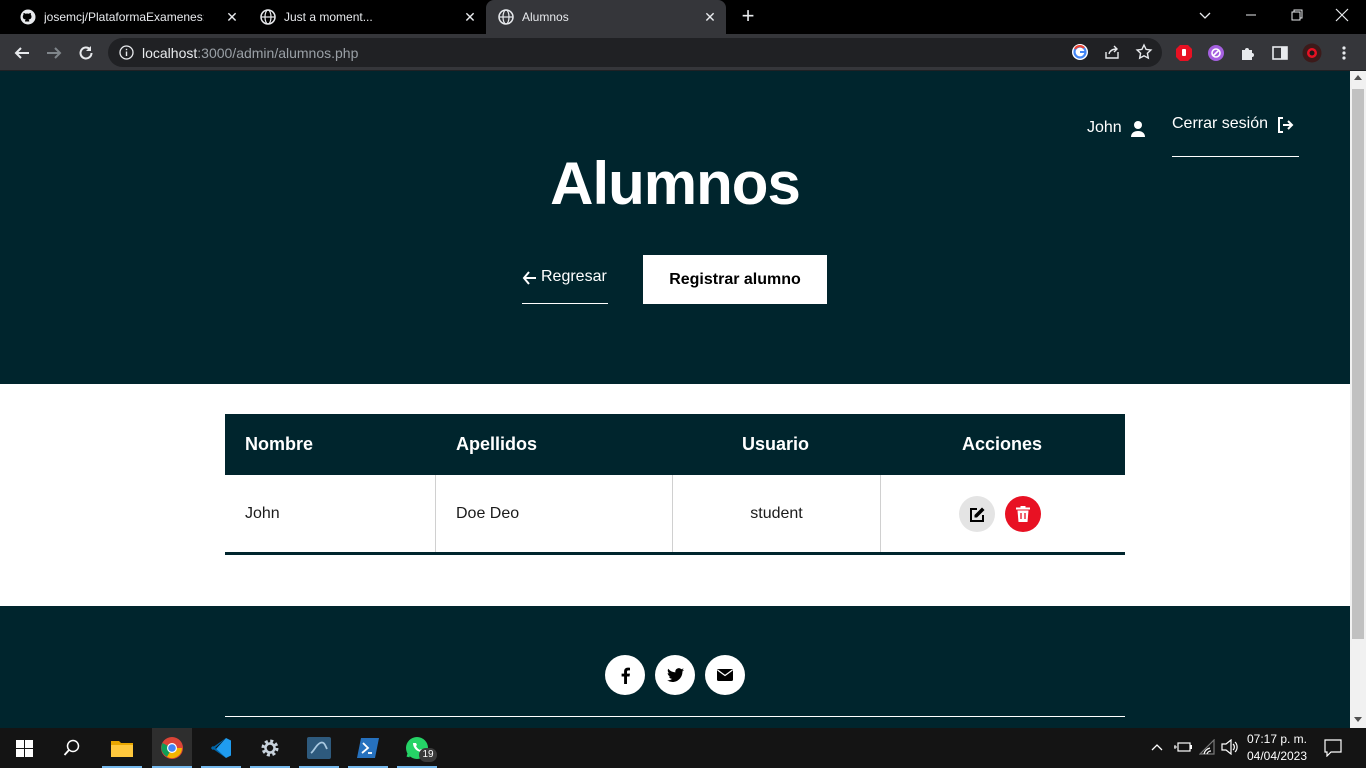 The height and width of the screenshot is (768, 1366). I want to click on url-path: :3000/admin/alumnos.php, so click(278, 53).